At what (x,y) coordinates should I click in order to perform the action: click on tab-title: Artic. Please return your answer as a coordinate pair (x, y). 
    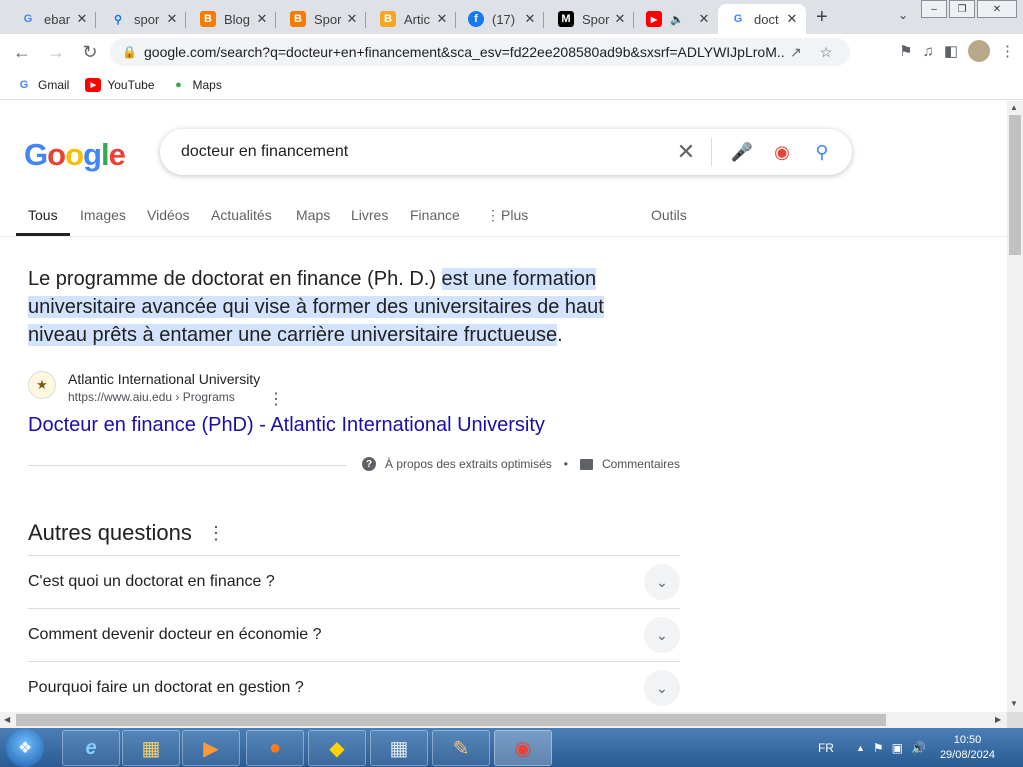
    Looking at the image, I should click on (417, 19).